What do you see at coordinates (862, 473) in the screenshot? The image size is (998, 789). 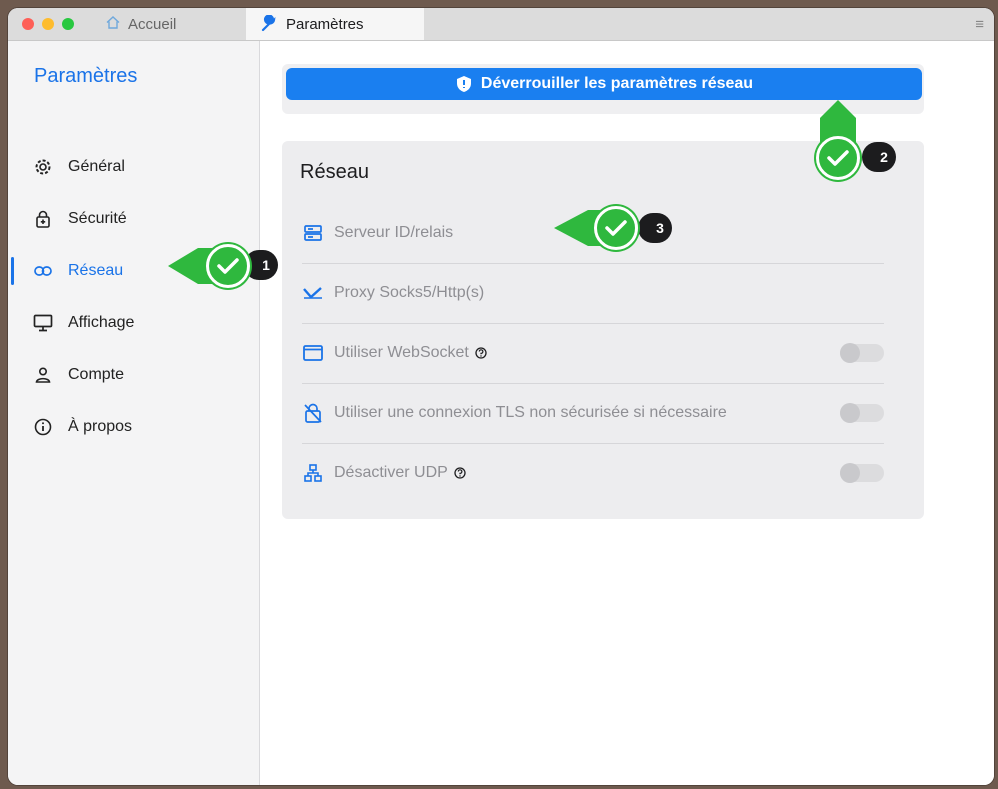 I see `disable-udp-toggle` at bounding box center [862, 473].